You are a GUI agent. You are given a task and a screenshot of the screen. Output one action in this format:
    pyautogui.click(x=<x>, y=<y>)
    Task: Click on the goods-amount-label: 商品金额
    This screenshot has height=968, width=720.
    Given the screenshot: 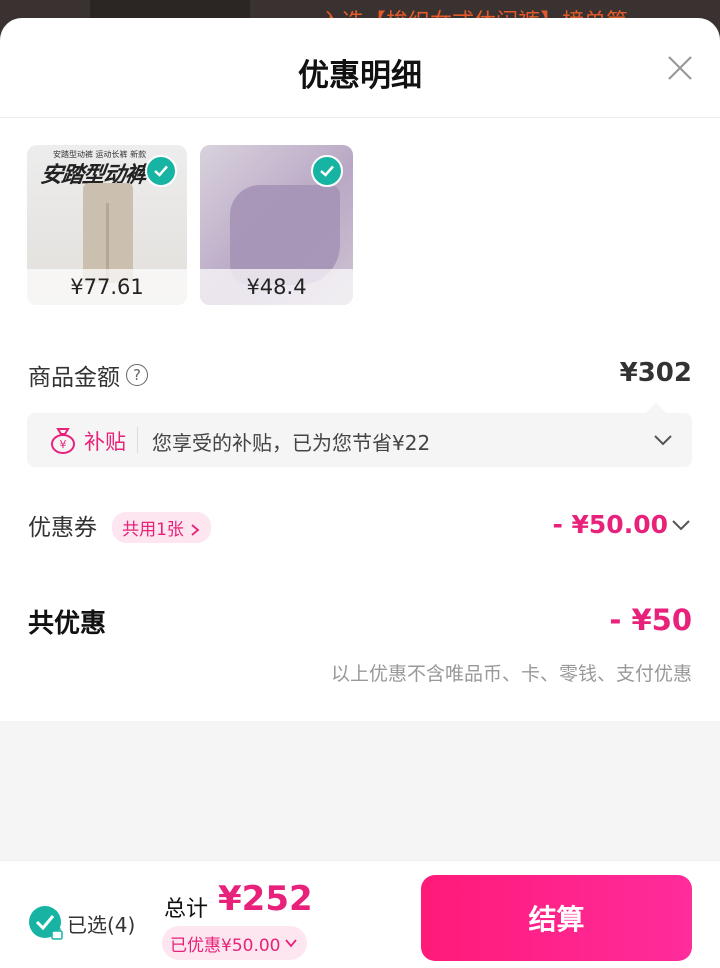 What is the action you would take?
    pyautogui.click(x=74, y=378)
    